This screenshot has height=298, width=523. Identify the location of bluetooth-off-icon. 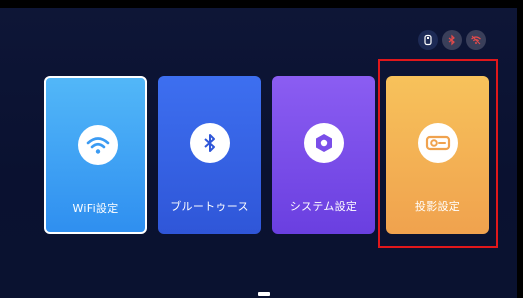
(452, 40).